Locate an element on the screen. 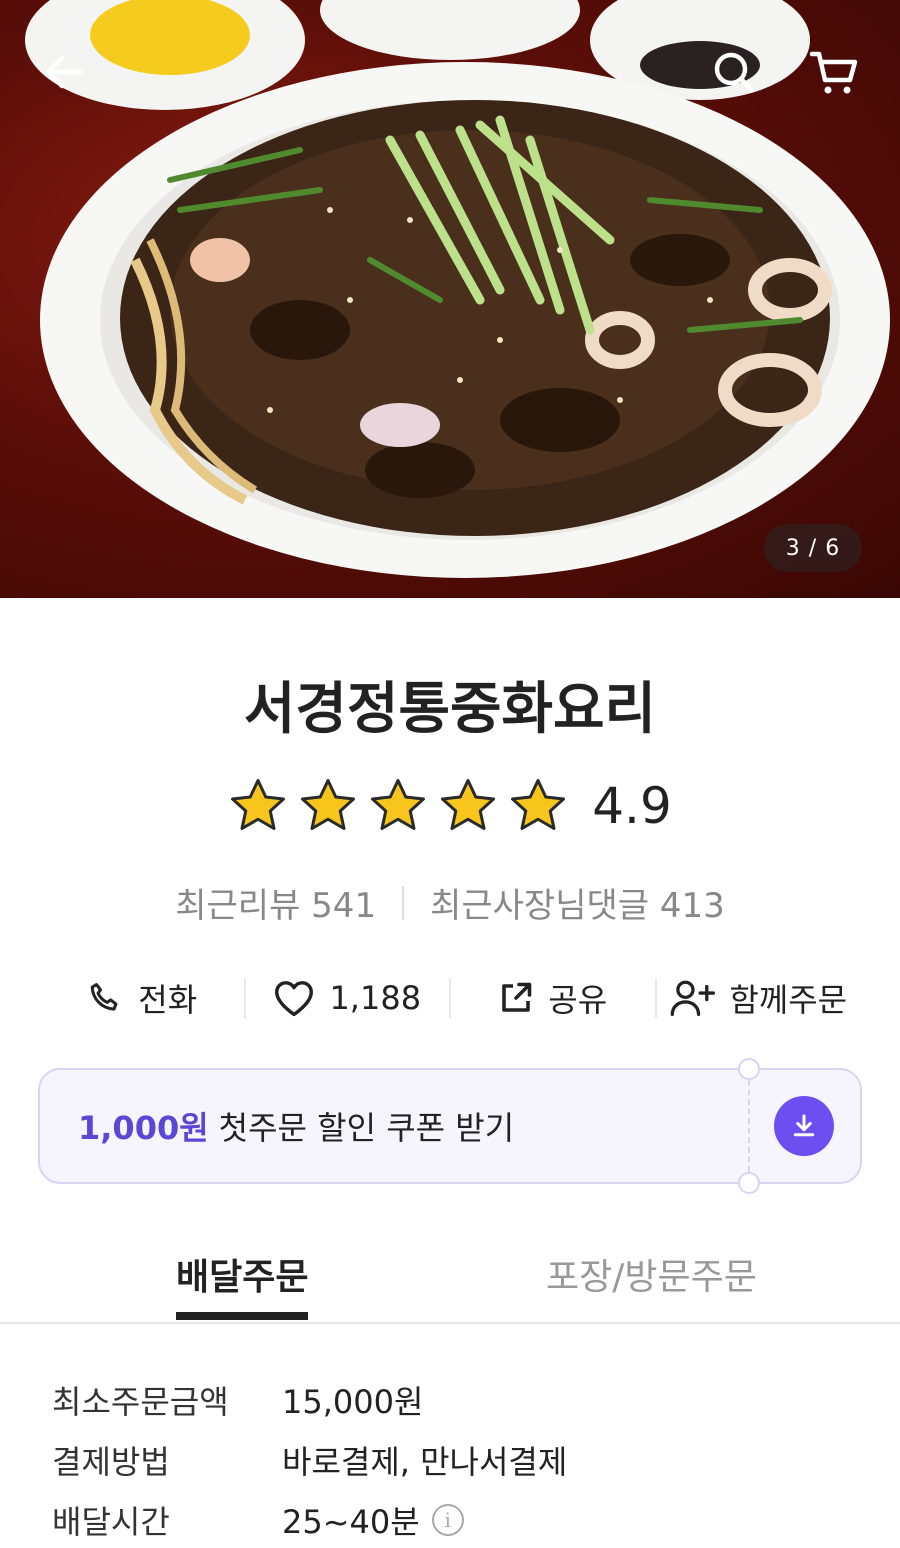 This screenshot has height=1548, width=900. share-button: 공유 is located at coordinates (553, 998).